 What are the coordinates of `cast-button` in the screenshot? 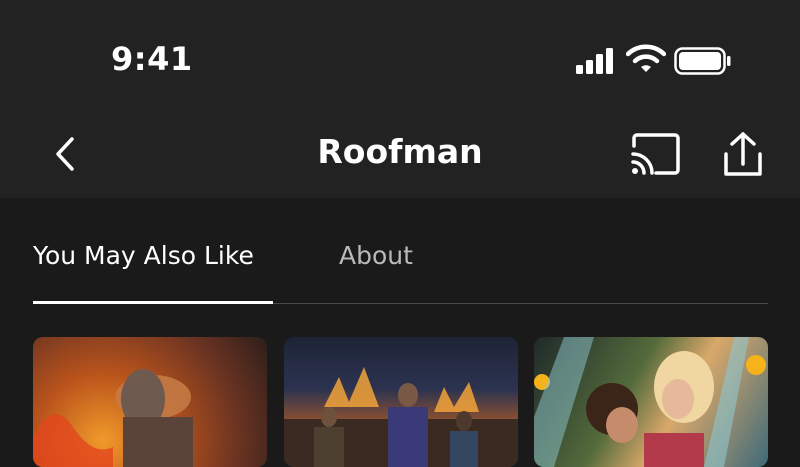 It's located at (655, 155).